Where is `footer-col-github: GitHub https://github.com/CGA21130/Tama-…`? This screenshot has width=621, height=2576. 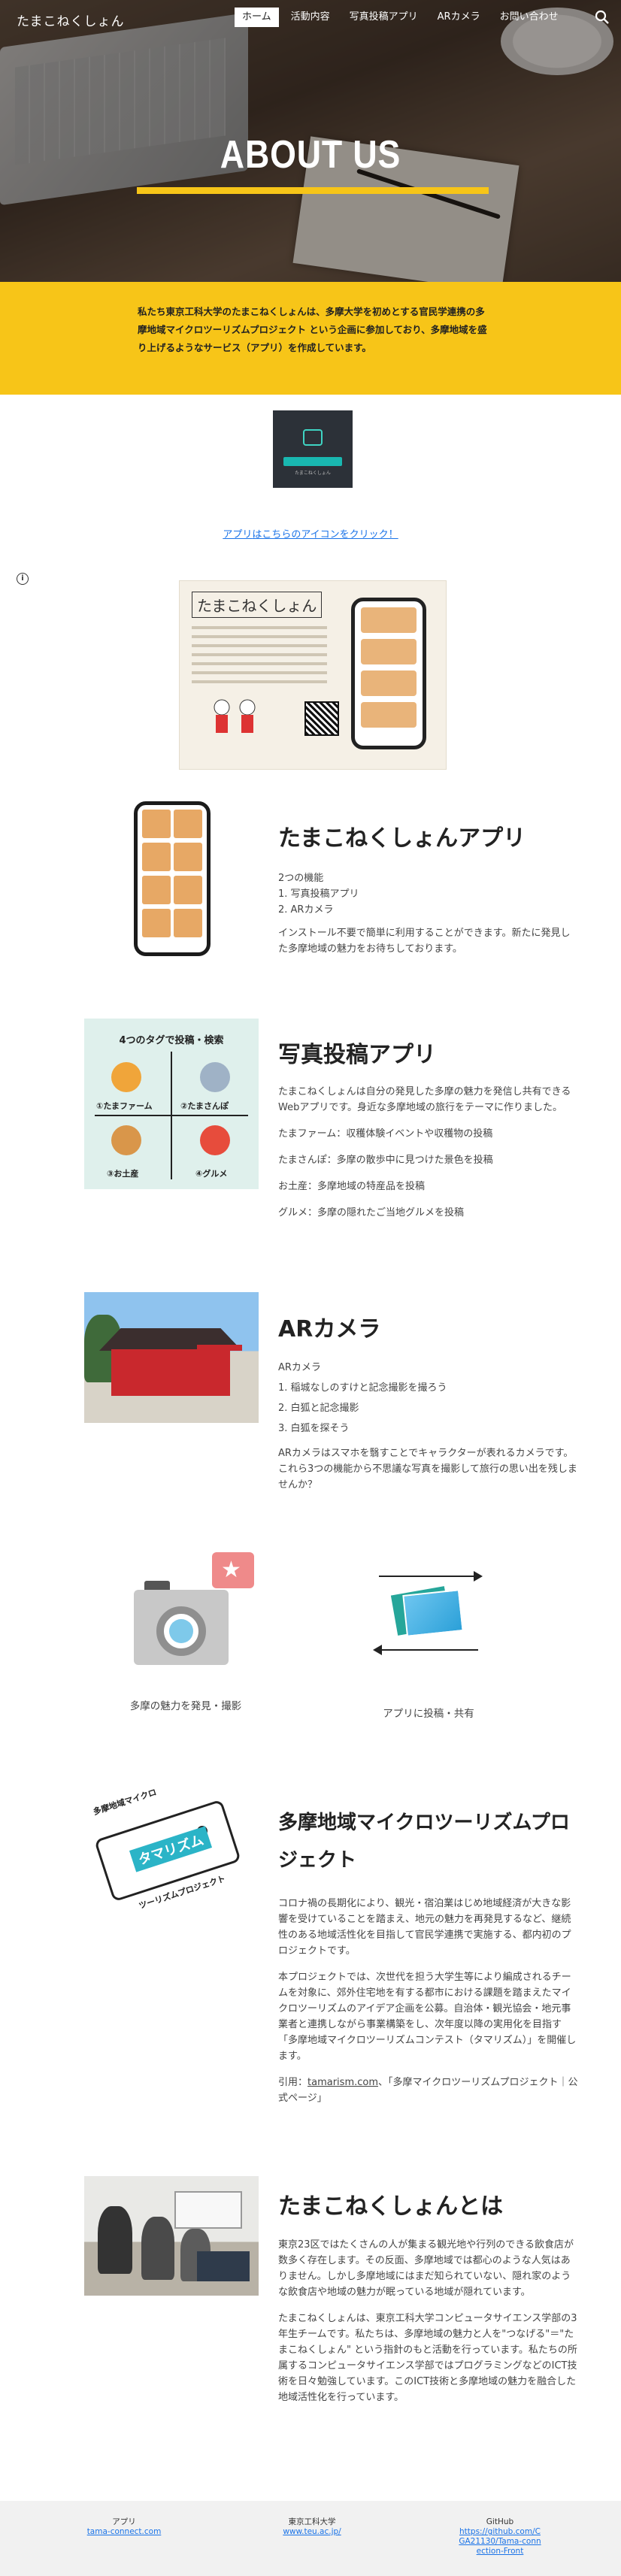 footer-col-github: GitHub https://github.com/CGA21130/Tama-… is located at coordinates (500, 2536).